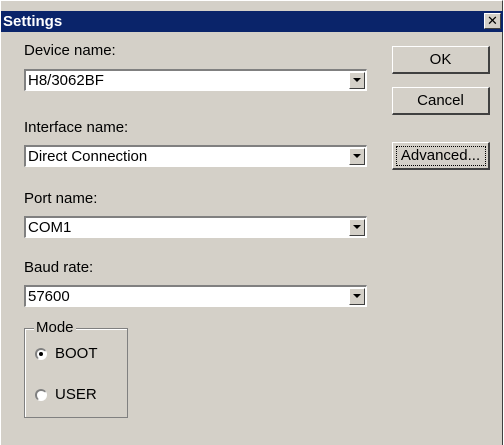 The width and height of the screenshot is (504, 445). I want to click on mode-groupbox, so click(76, 373).